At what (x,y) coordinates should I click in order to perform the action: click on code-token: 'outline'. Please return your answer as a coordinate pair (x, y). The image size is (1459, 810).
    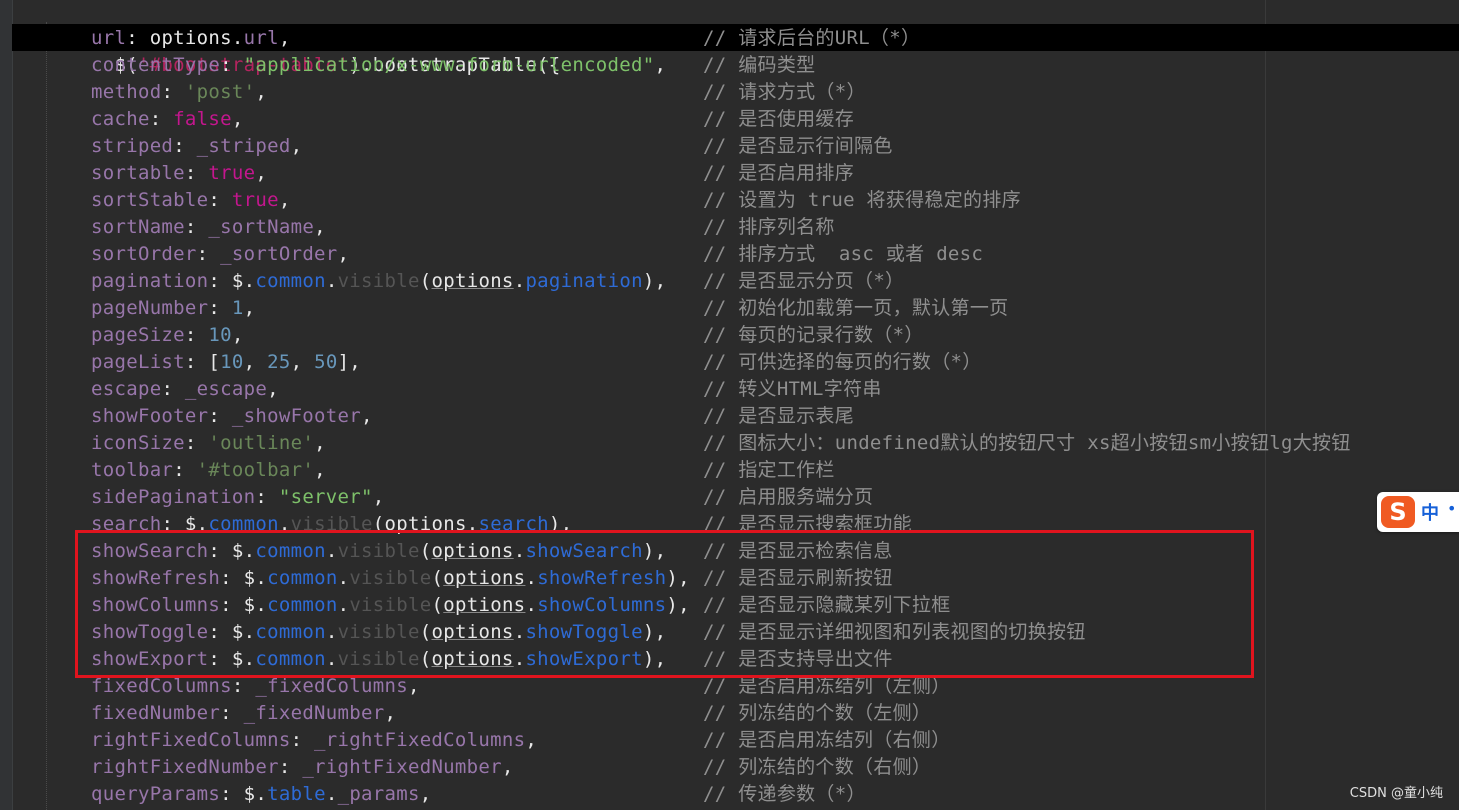
    Looking at the image, I should click on (261, 443).